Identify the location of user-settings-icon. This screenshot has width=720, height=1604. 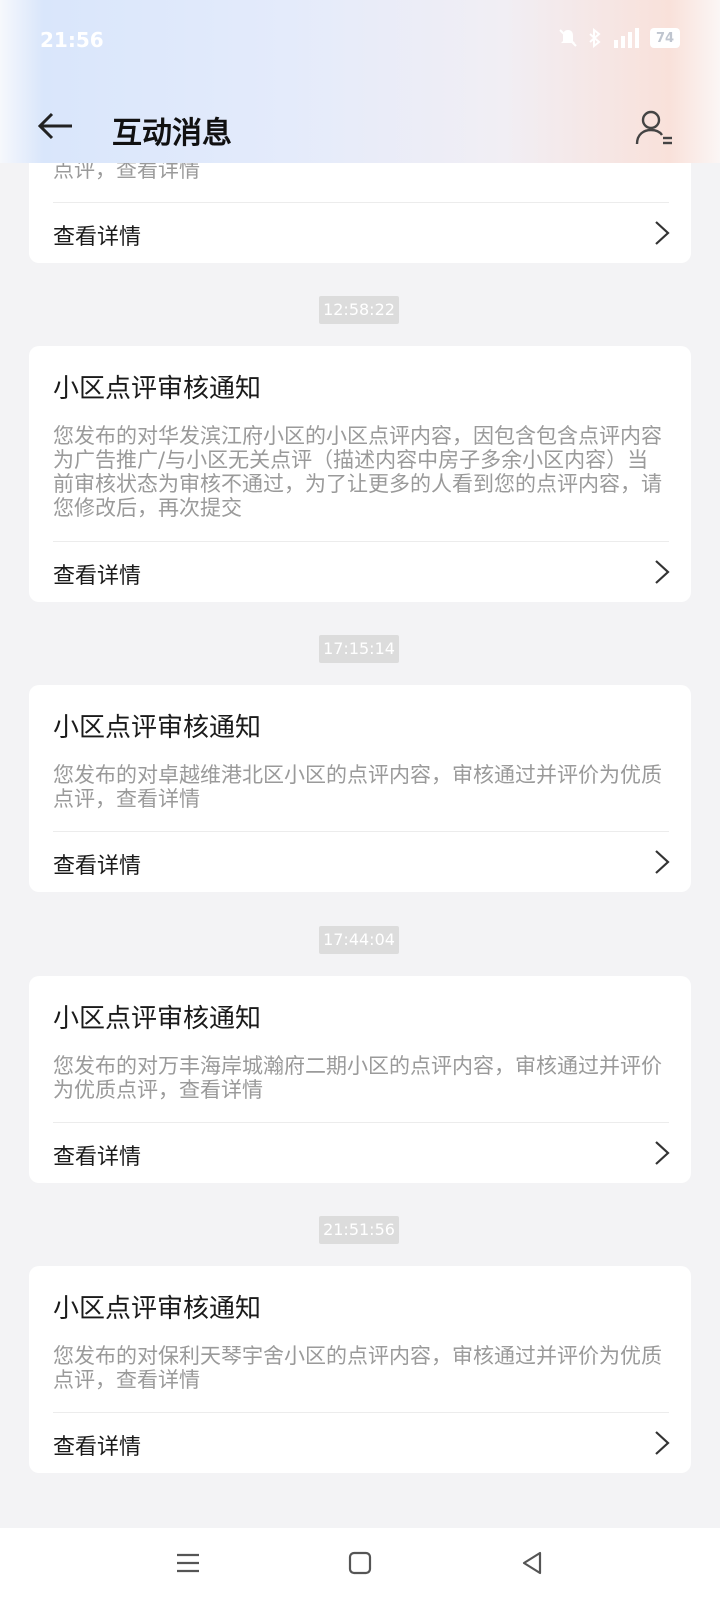
(654, 128).